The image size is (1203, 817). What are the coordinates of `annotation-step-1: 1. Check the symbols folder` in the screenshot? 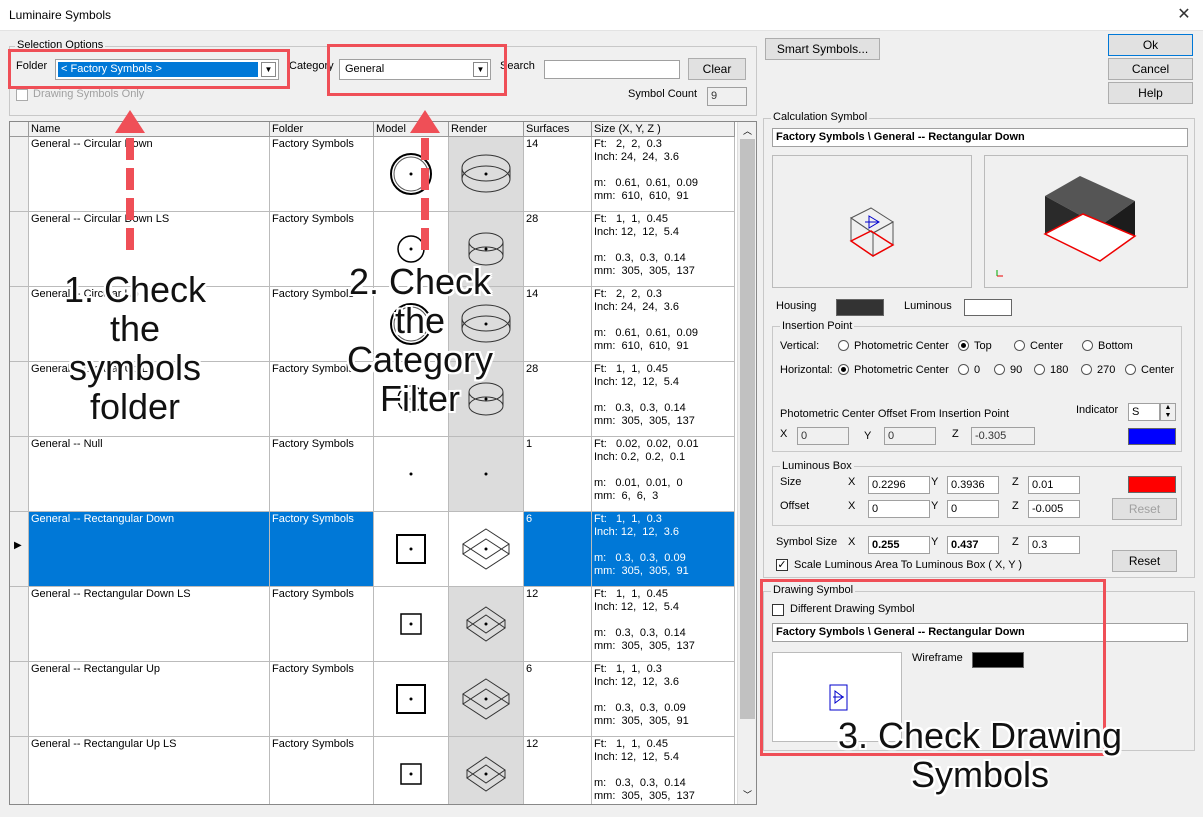 It's located at (135, 348).